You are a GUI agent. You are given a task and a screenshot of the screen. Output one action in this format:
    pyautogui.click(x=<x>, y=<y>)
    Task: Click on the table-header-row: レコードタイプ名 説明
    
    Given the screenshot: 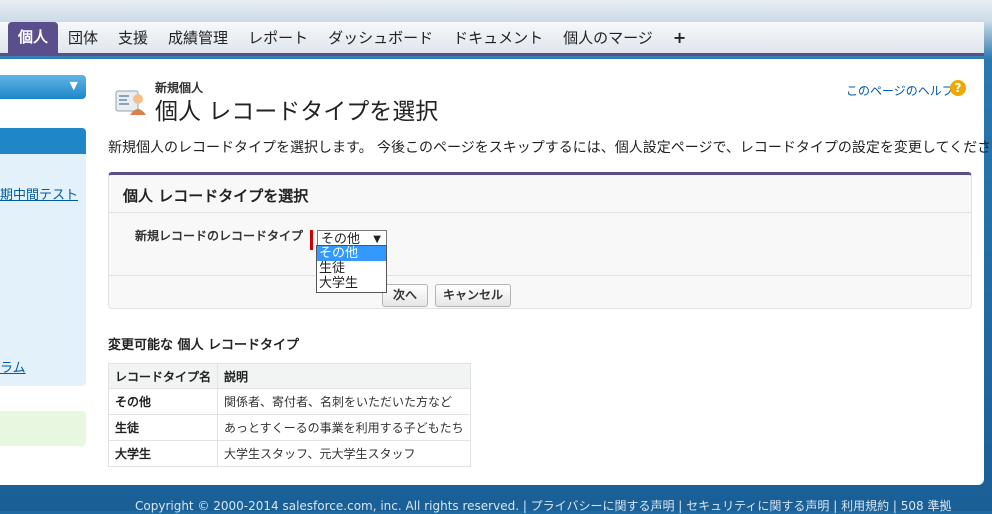 What is the action you would take?
    pyautogui.click(x=289, y=376)
    